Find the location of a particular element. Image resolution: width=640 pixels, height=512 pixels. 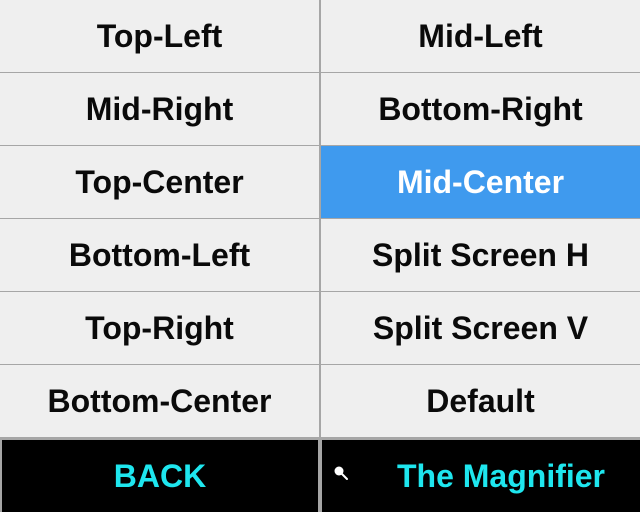

magnifier-label: The Magnifier is located at coordinates (500, 475).